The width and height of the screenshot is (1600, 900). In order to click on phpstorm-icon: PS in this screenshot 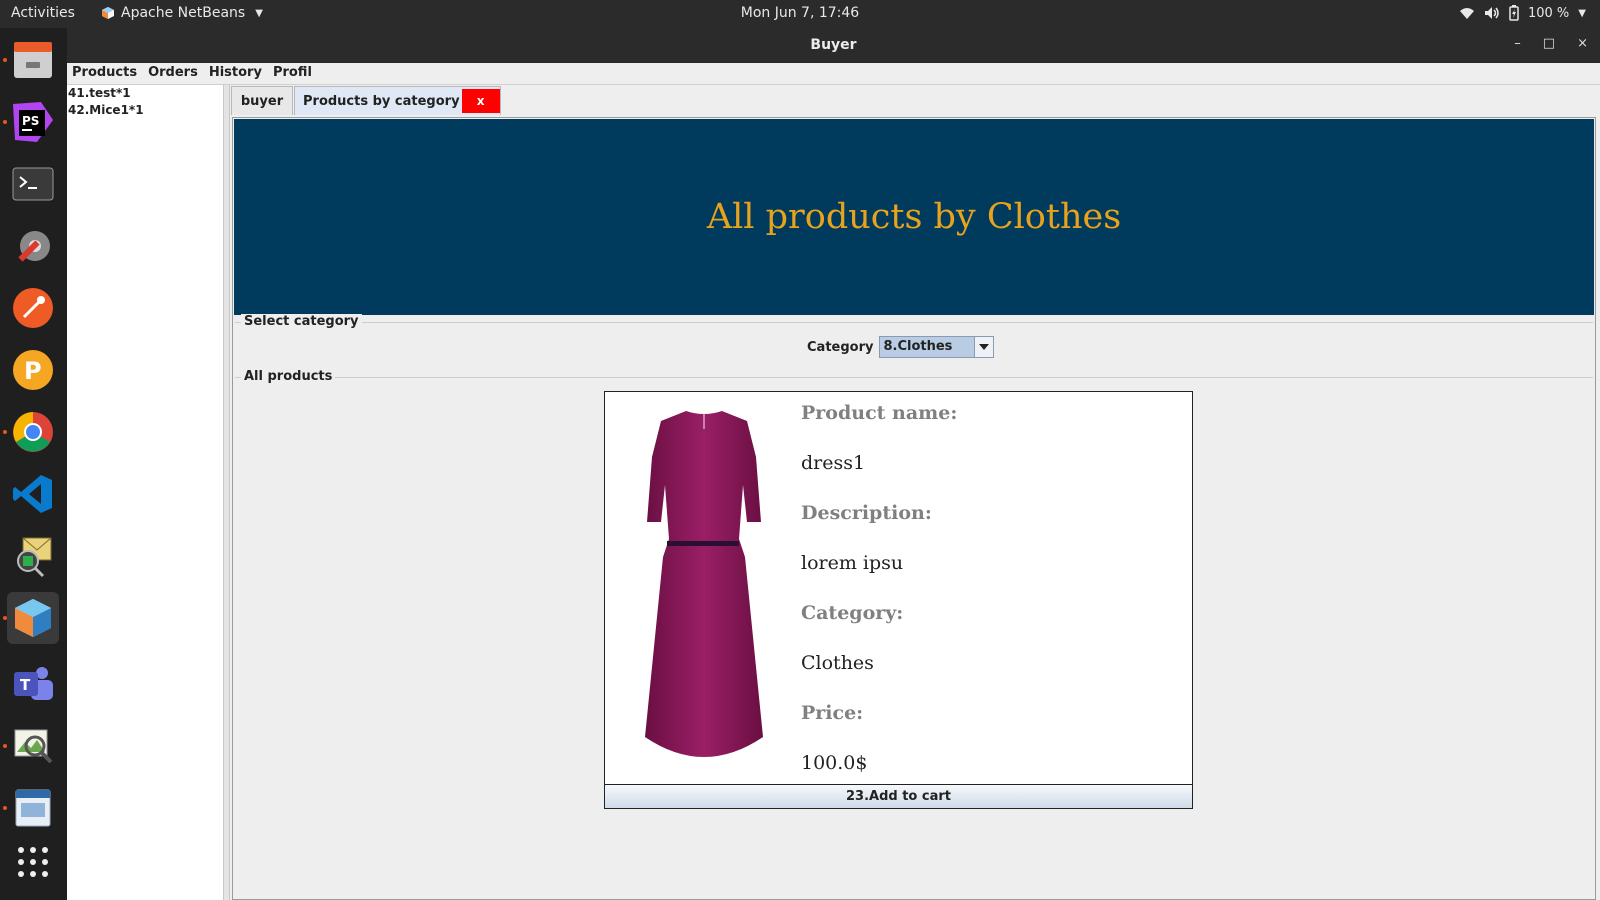, I will do `click(33, 122)`.